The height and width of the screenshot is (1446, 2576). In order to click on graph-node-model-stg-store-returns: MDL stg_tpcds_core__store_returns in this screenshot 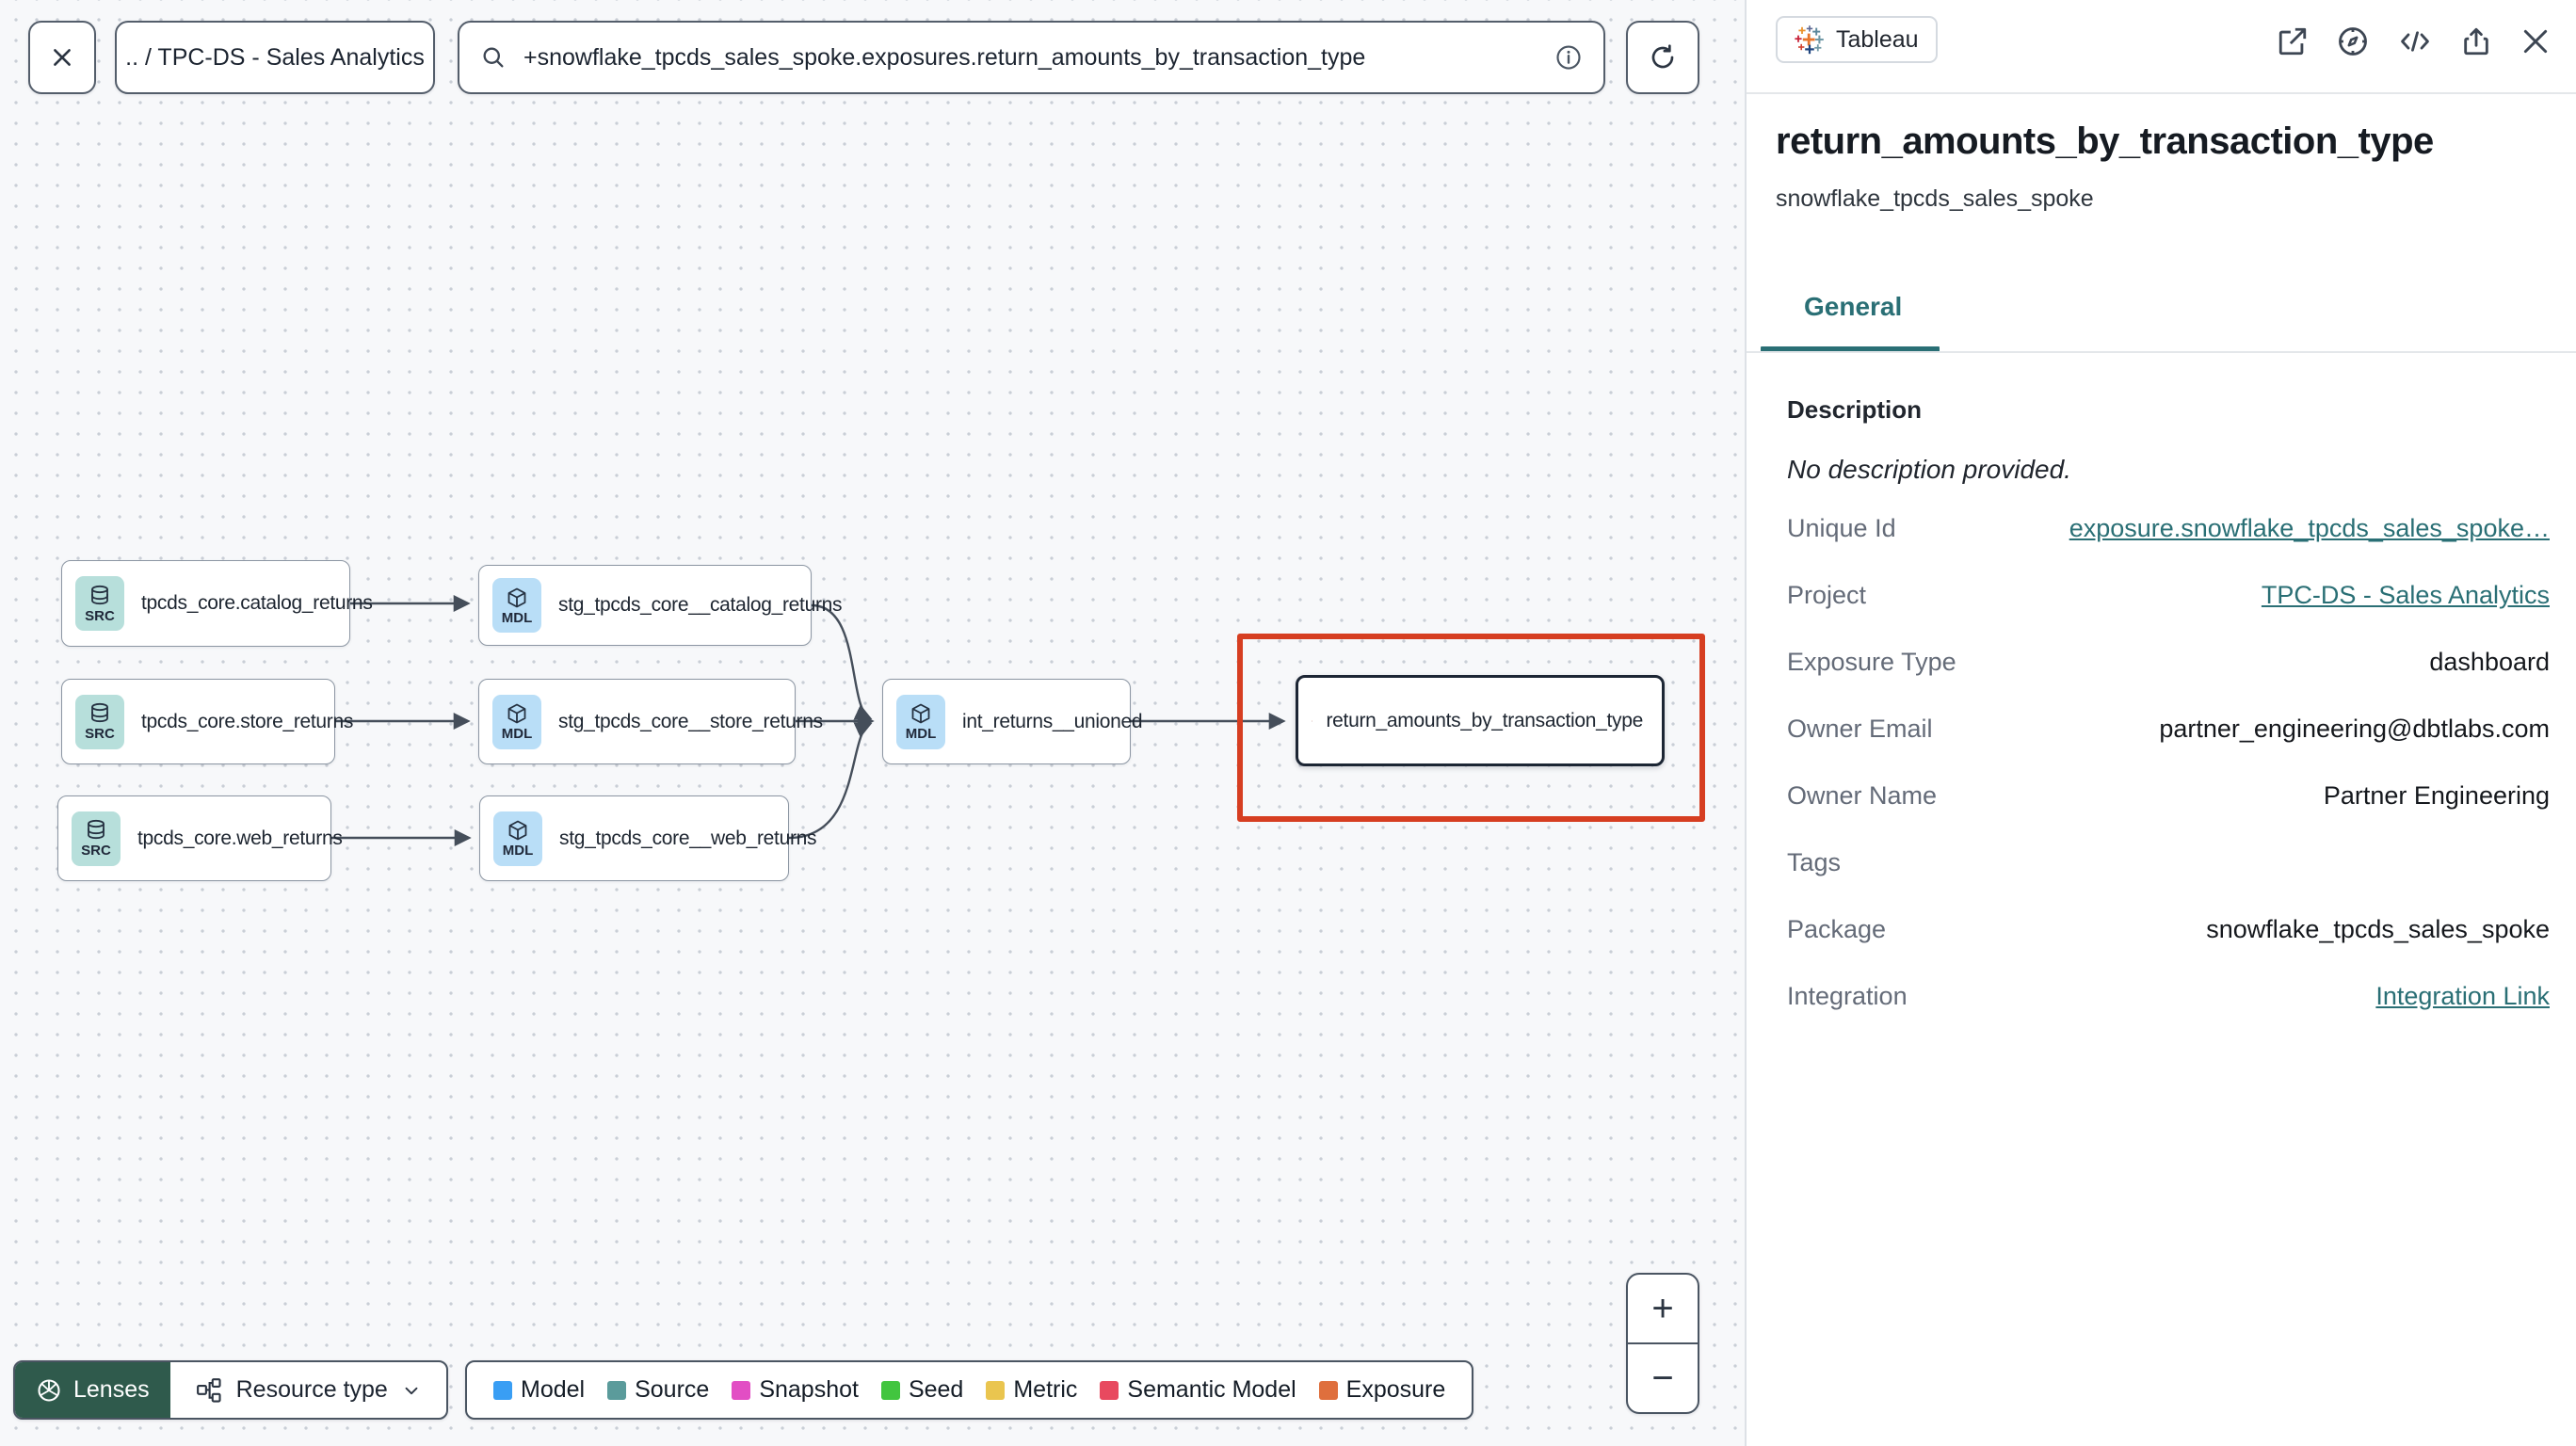, I will do `click(650, 721)`.